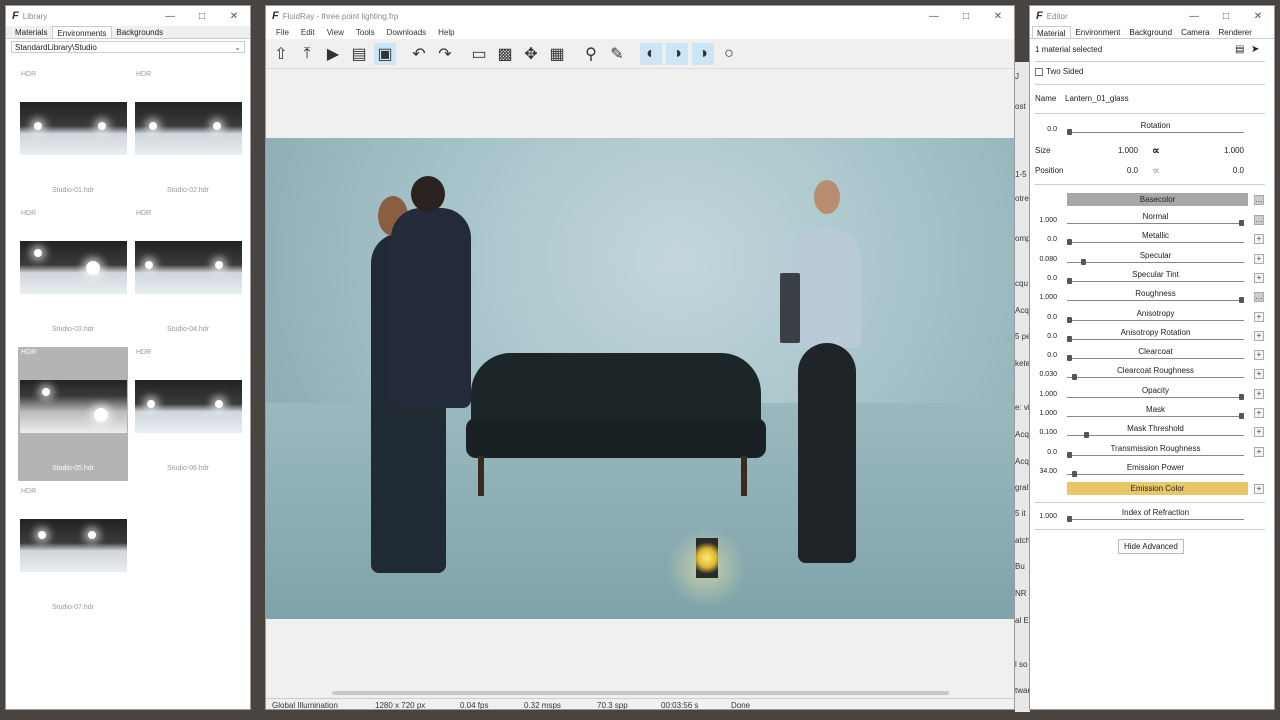 This screenshot has width=1280, height=720. Describe the element at coordinates (591, 54) in the screenshot. I see `zoom-icon: ⚲` at that location.